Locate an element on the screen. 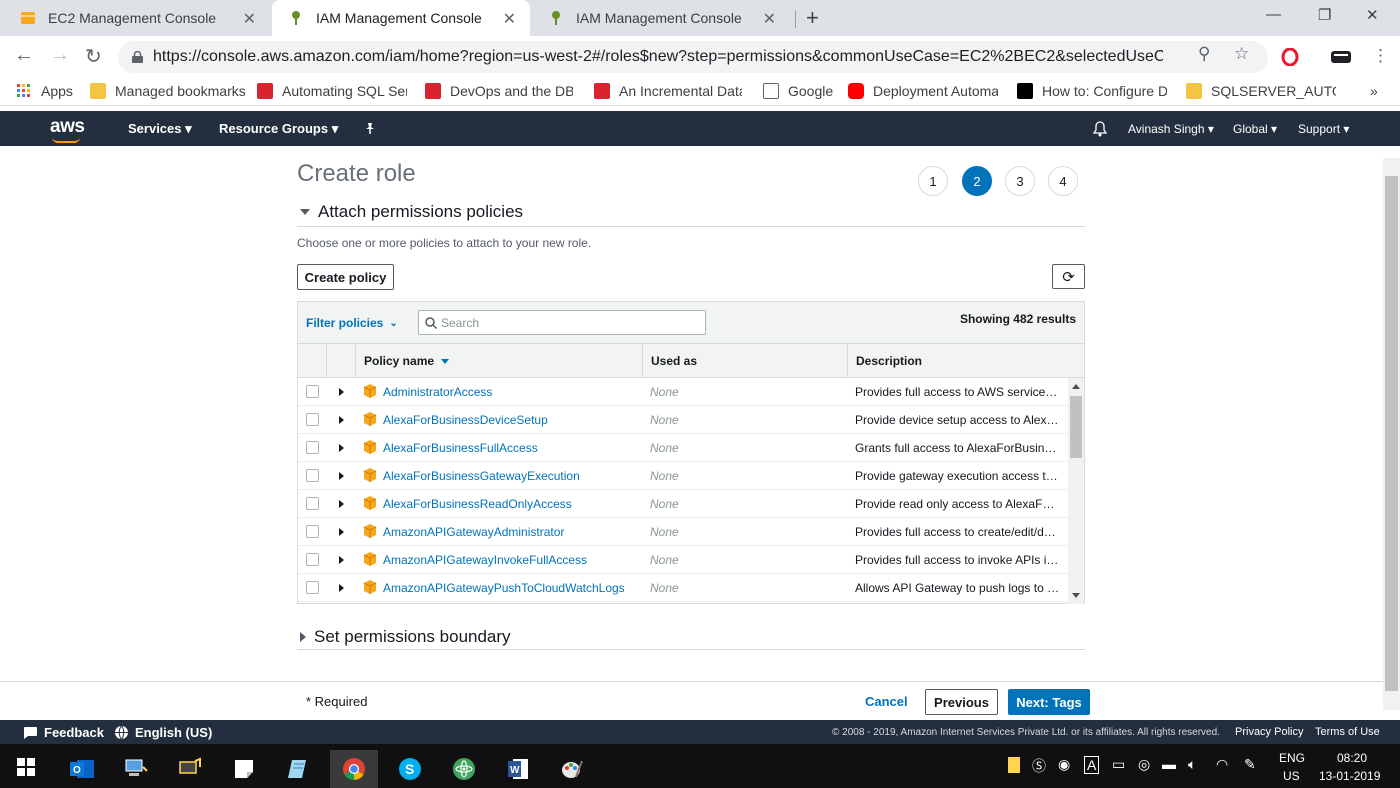 The image size is (1400, 788). clock-date: 13-01-2019 is located at coordinates (1349, 776).